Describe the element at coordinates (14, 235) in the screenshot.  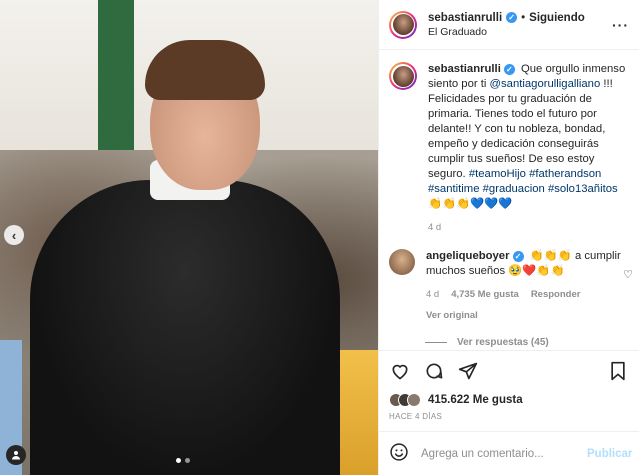
I see `chevron-left-icon: ‹` at that location.